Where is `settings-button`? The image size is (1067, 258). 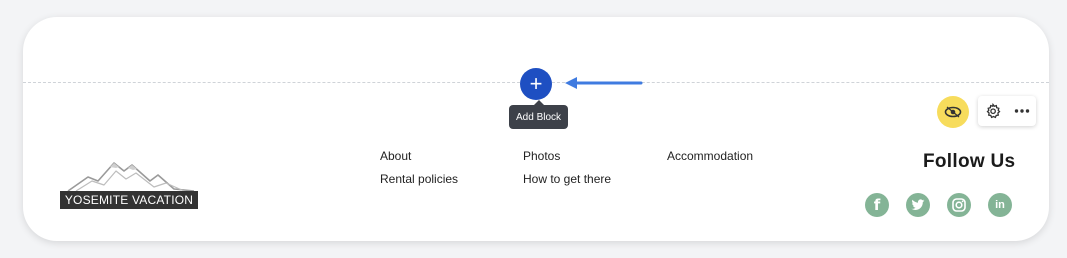
settings-button is located at coordinates (993, 111).